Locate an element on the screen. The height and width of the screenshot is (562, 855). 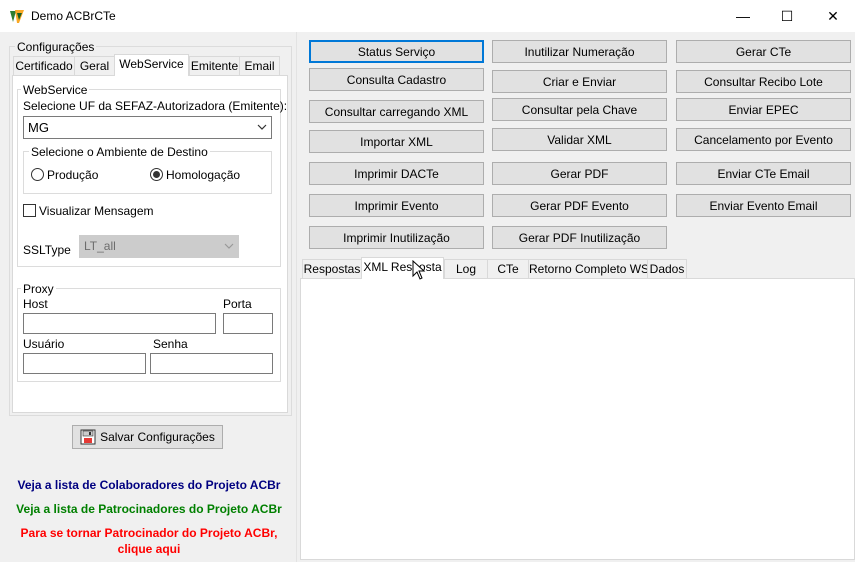
config-group-label: Configurações is located at coordinates (56, 47).